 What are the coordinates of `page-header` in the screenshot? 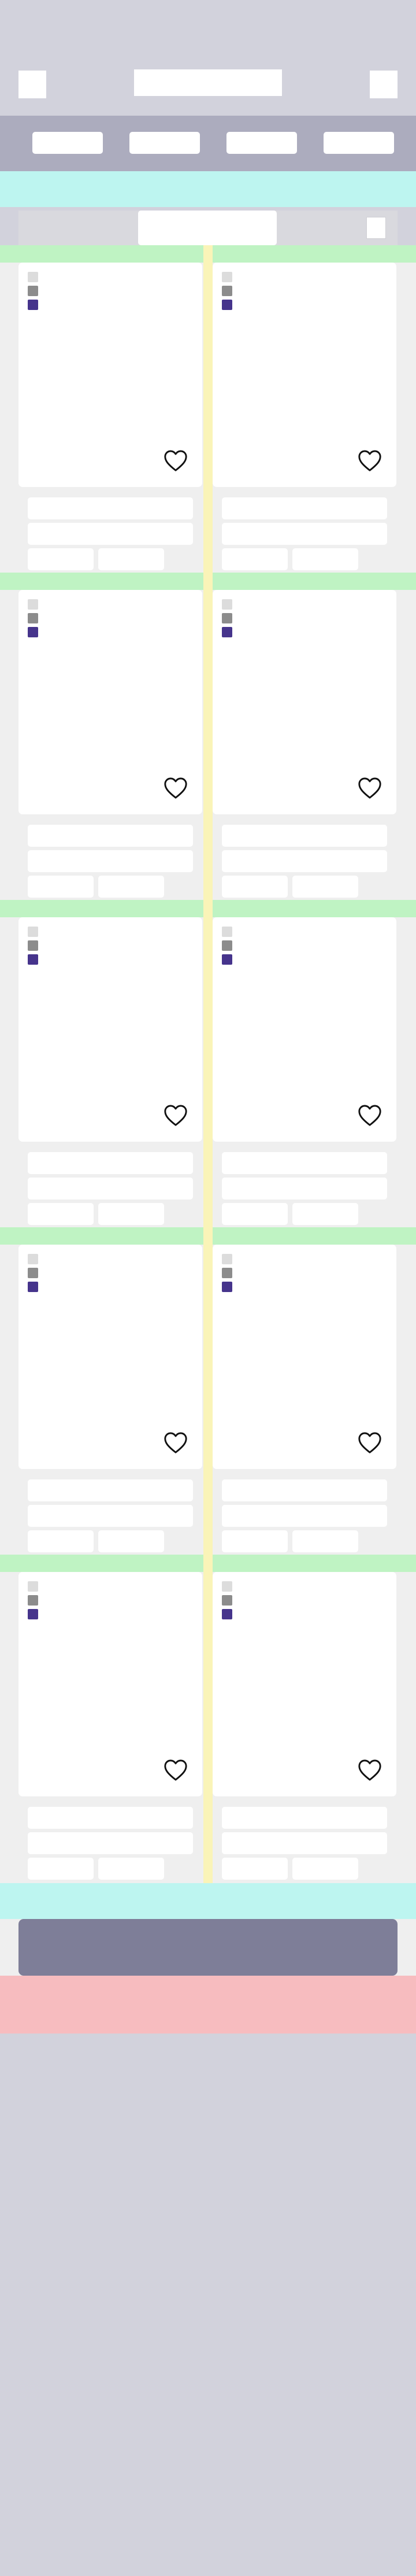 It's located at (208, 58).